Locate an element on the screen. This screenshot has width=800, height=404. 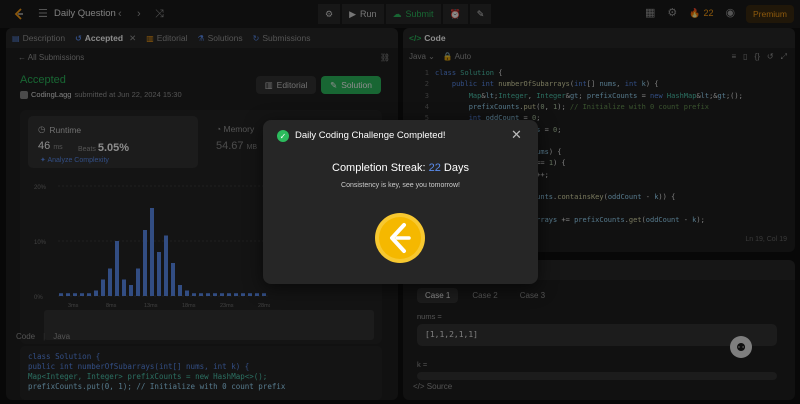
leetcode-coin-icon is located at coordinates (400, 238).